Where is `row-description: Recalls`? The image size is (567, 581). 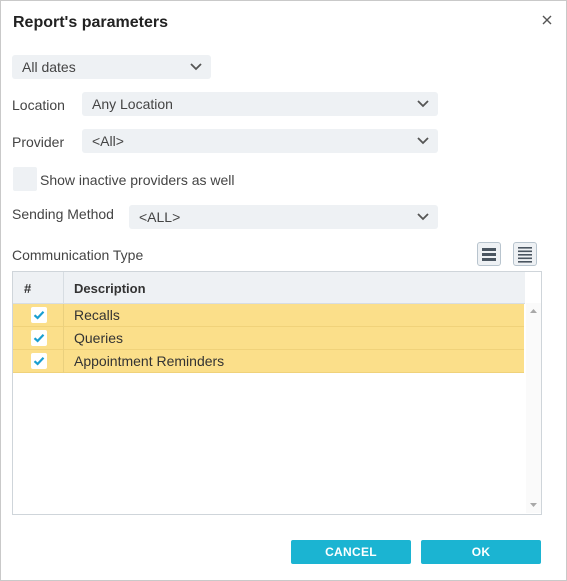
row-description: Recalls is located at coordinates (97, 315).